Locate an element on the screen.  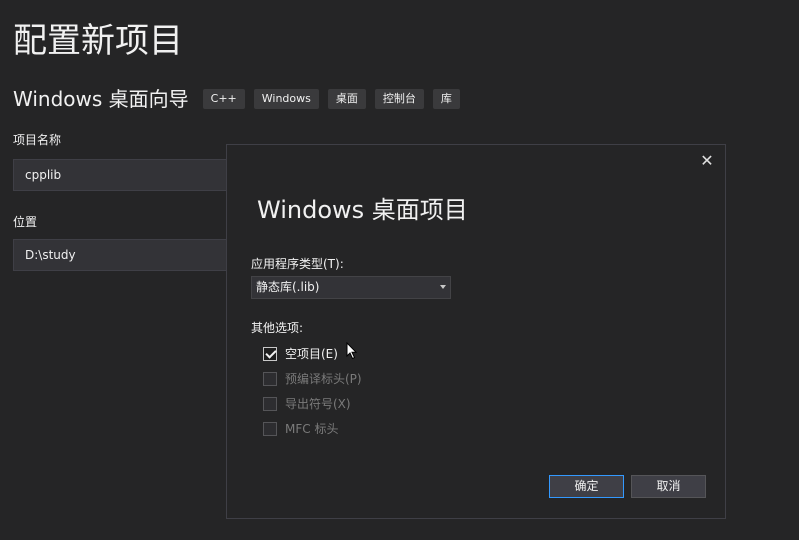
checkbox-checked-icon is located at coordinates (270, 353).